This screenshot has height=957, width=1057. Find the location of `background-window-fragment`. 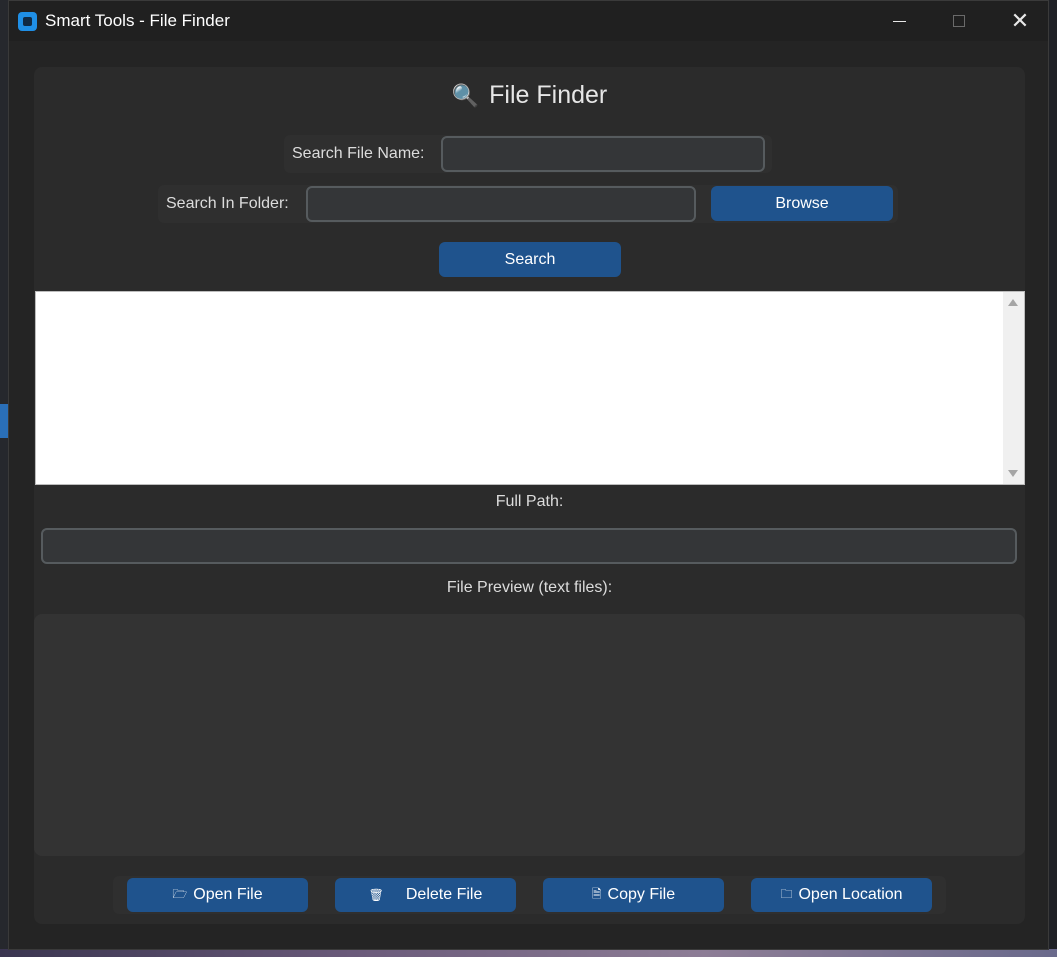

background-window-fragment is located at coordinates (4, 478).